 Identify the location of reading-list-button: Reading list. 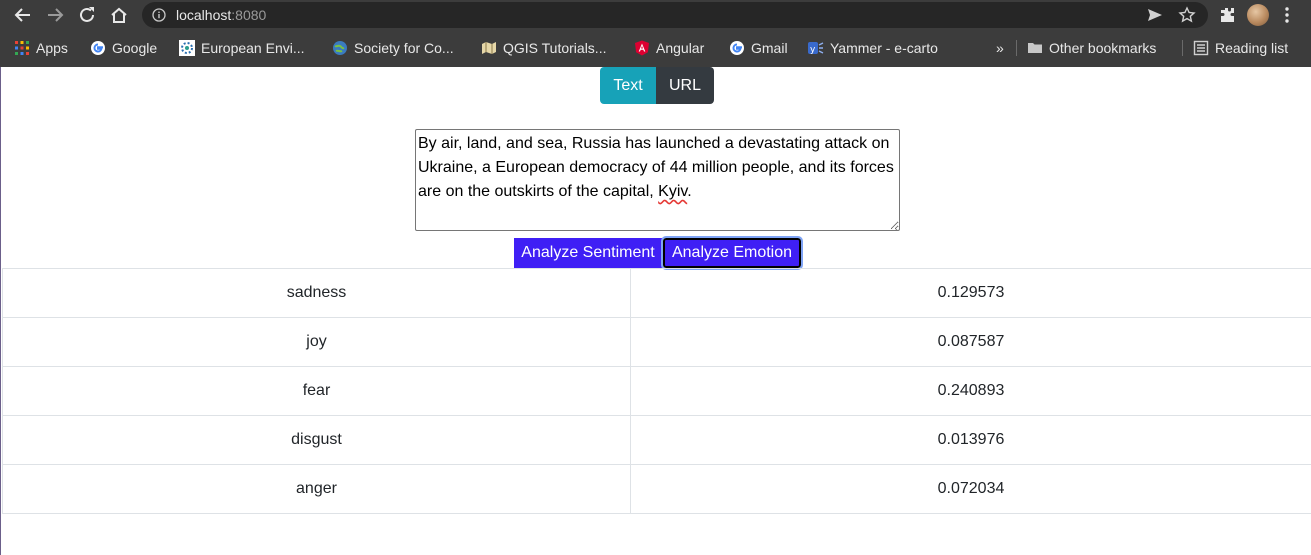
(1240, 48).